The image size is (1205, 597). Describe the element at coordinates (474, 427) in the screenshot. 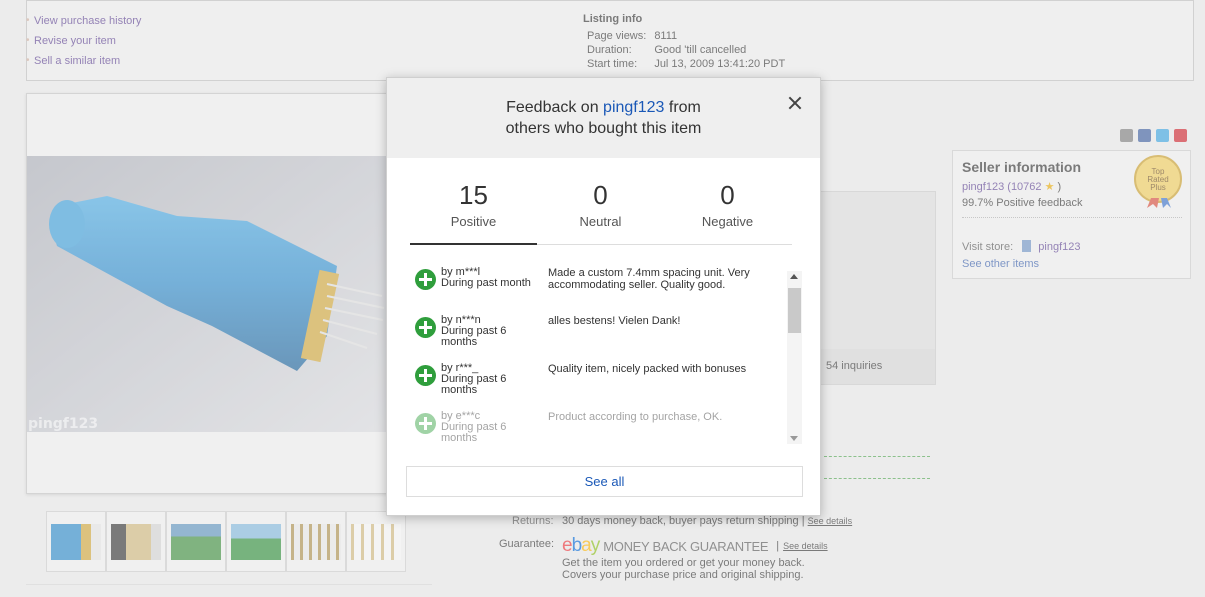

I see `feedback-author: by e***c During past 6 months` at that location.